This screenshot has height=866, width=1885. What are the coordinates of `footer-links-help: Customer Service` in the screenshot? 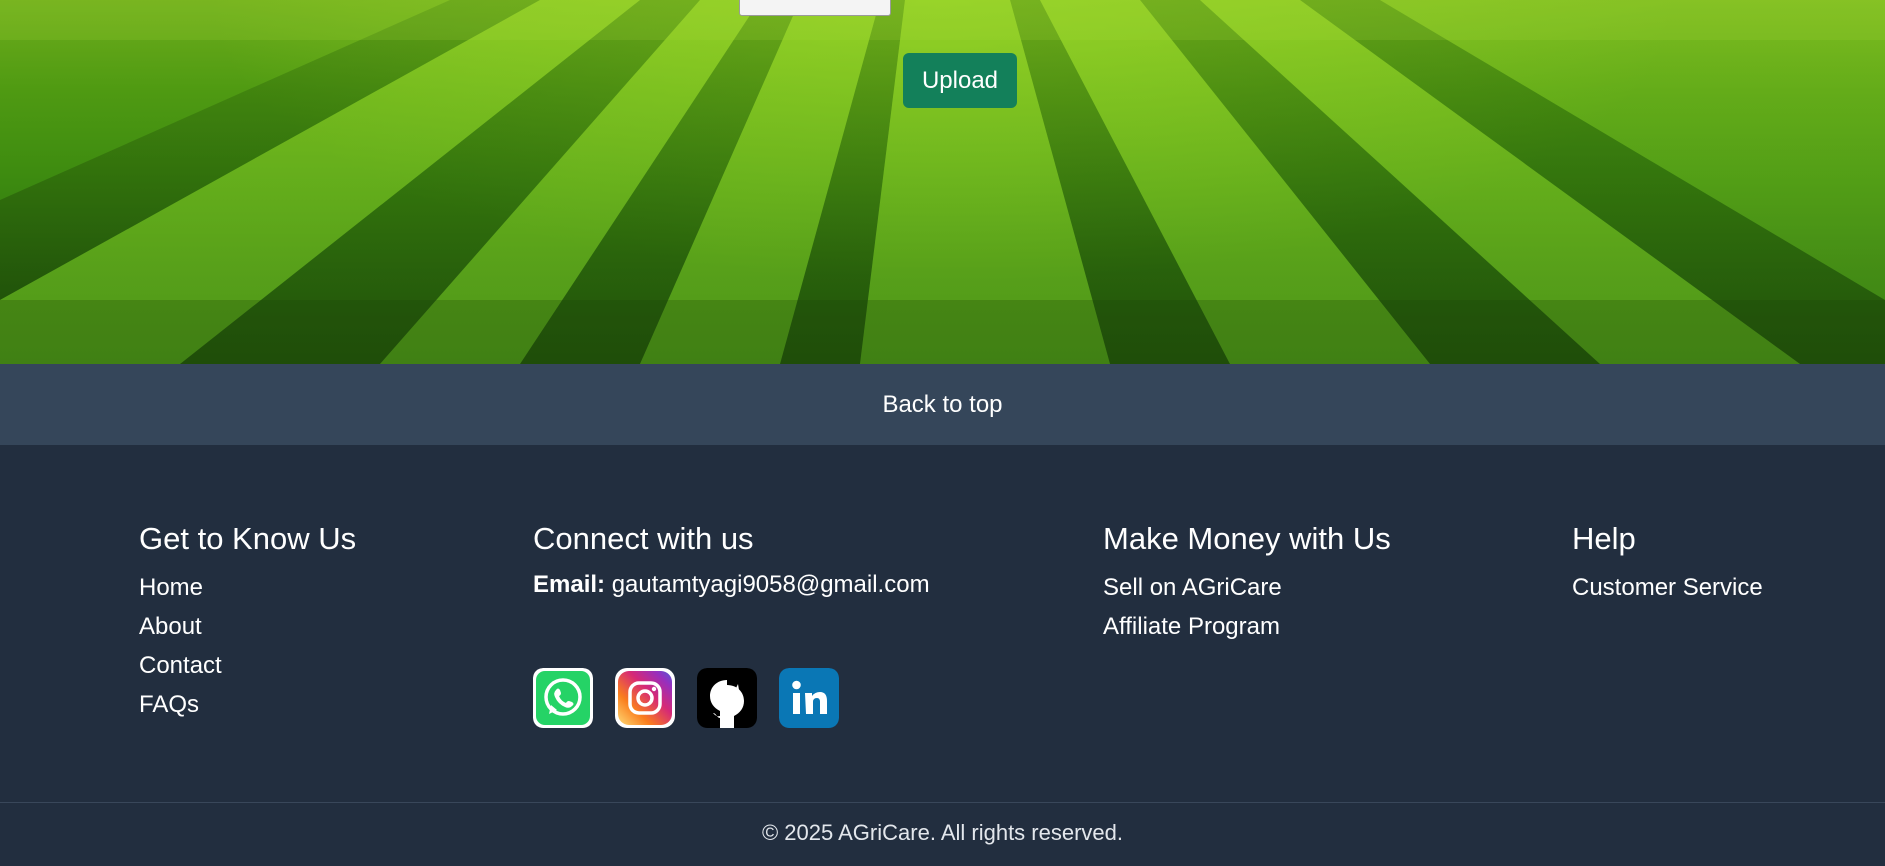 It's located at (1667, 587).